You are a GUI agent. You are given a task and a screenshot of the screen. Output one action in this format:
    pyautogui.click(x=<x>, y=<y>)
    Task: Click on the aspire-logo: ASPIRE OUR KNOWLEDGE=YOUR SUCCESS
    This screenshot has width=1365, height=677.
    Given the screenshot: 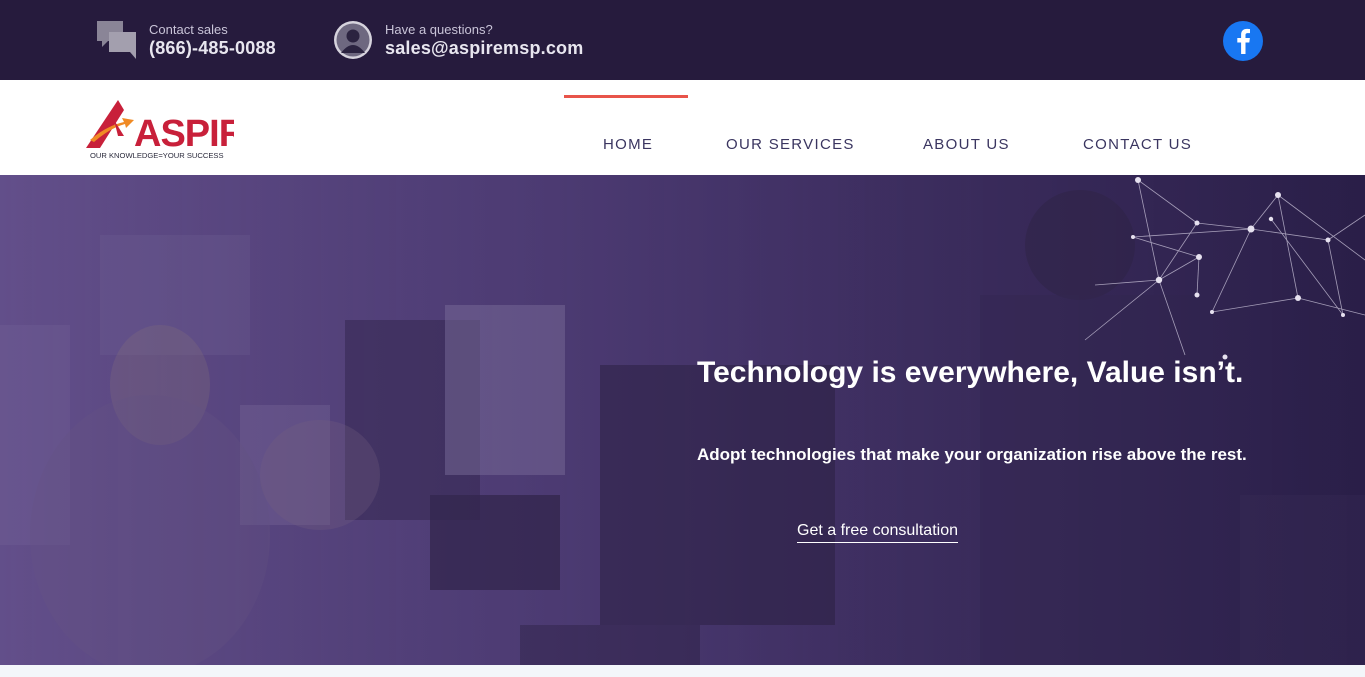 What is the action you would take?
    pyautogui.click(x=177, y=129)
    